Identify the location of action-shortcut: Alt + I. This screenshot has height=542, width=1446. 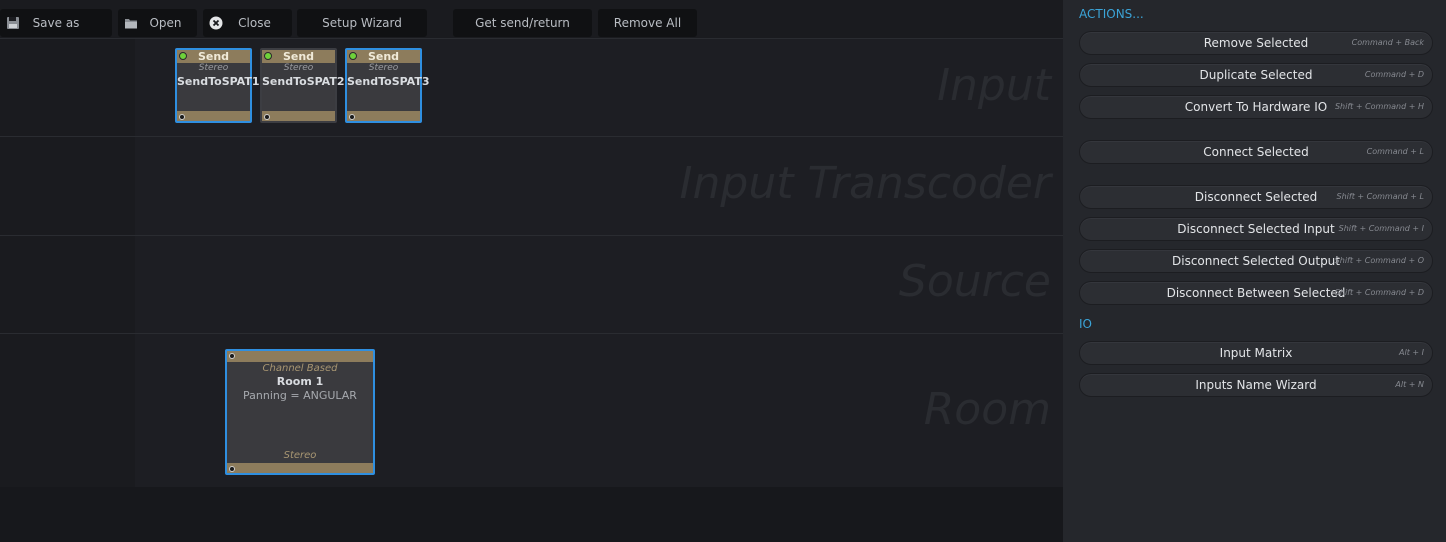
(1411, 352).